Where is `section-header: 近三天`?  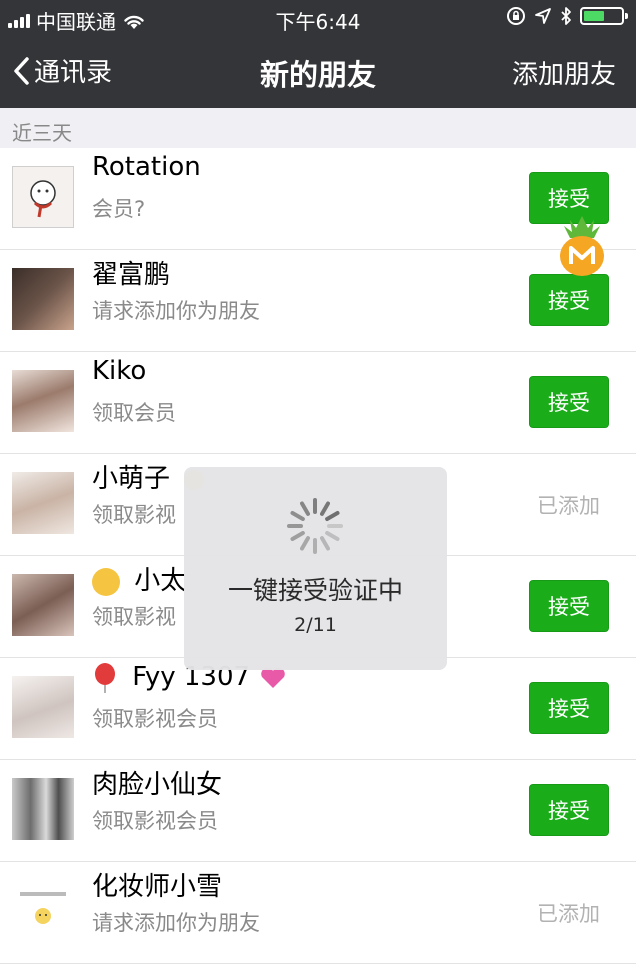
section-header: 近三天 is located at coordinates (318, 128).